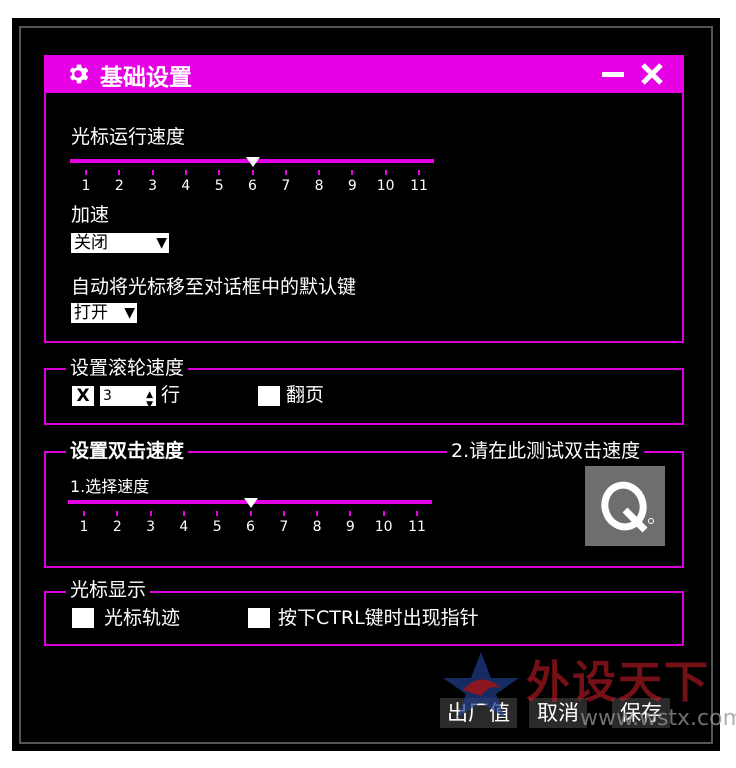 The height and width of the screenshot is (768, 736). Describe the element at coordinates (252, 162) in the screenshot. I see `pointer-speed-slider-thumb` at that location.